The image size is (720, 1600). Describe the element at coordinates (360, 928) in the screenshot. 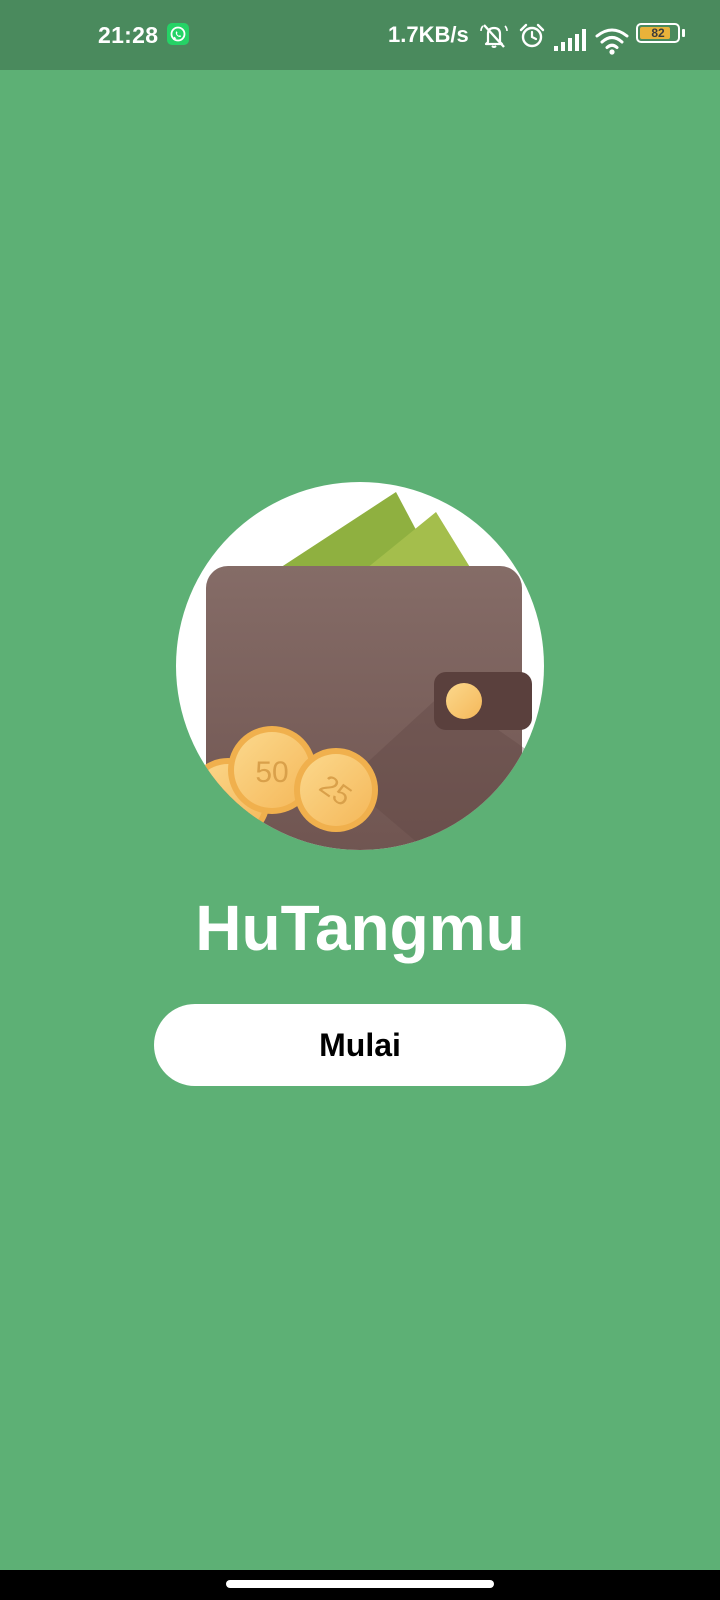

I see `app-title: HuTangmu` at that location.